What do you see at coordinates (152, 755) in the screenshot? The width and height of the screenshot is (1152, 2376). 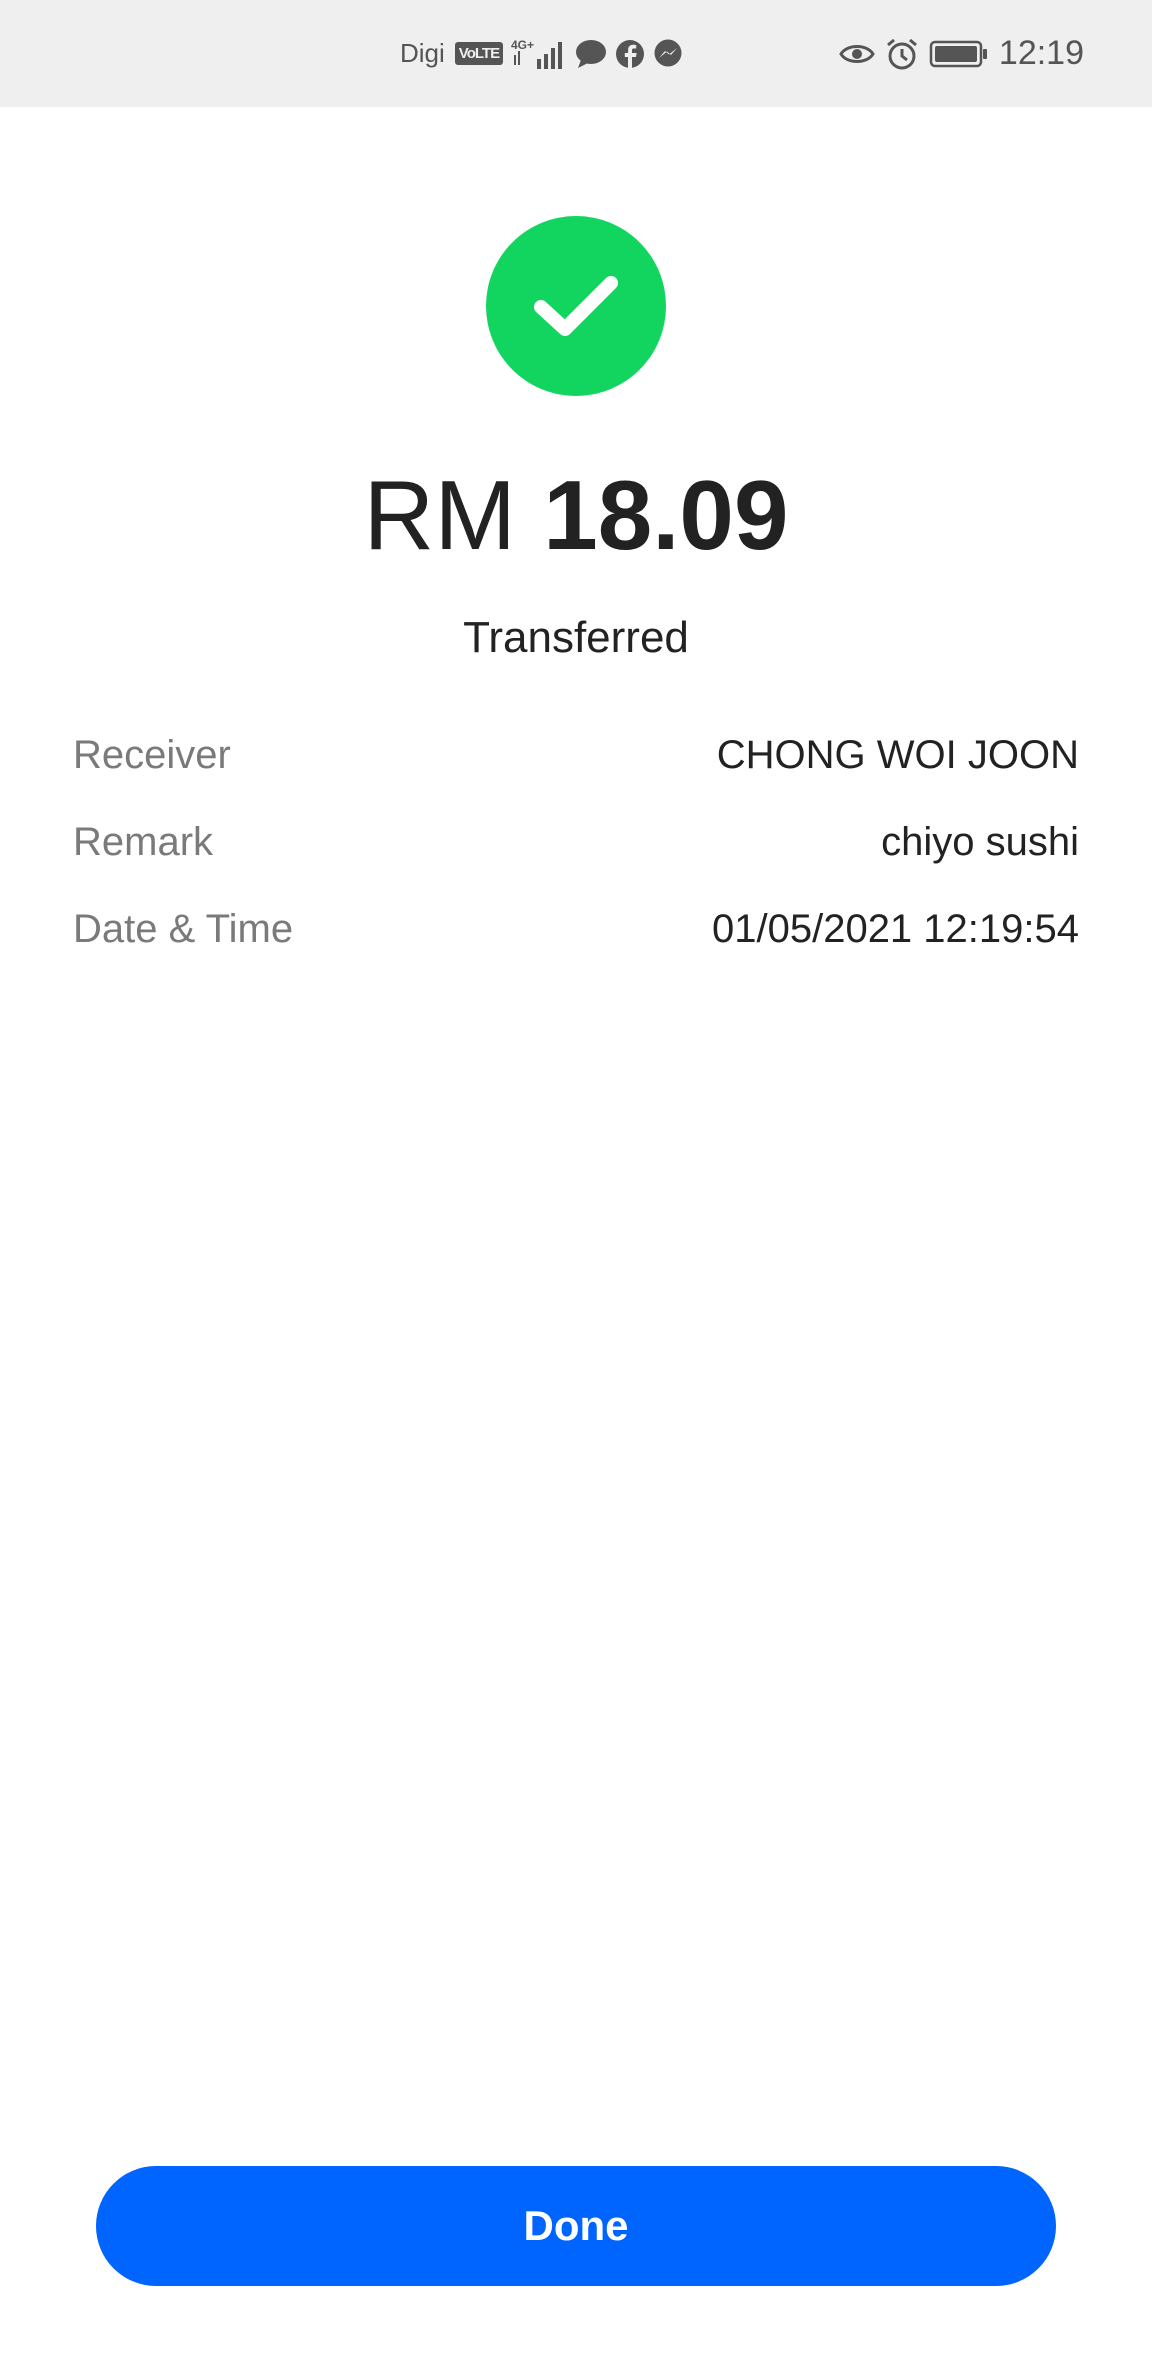 I see `detail-label: Receiver` at bounding box center [152, 755].